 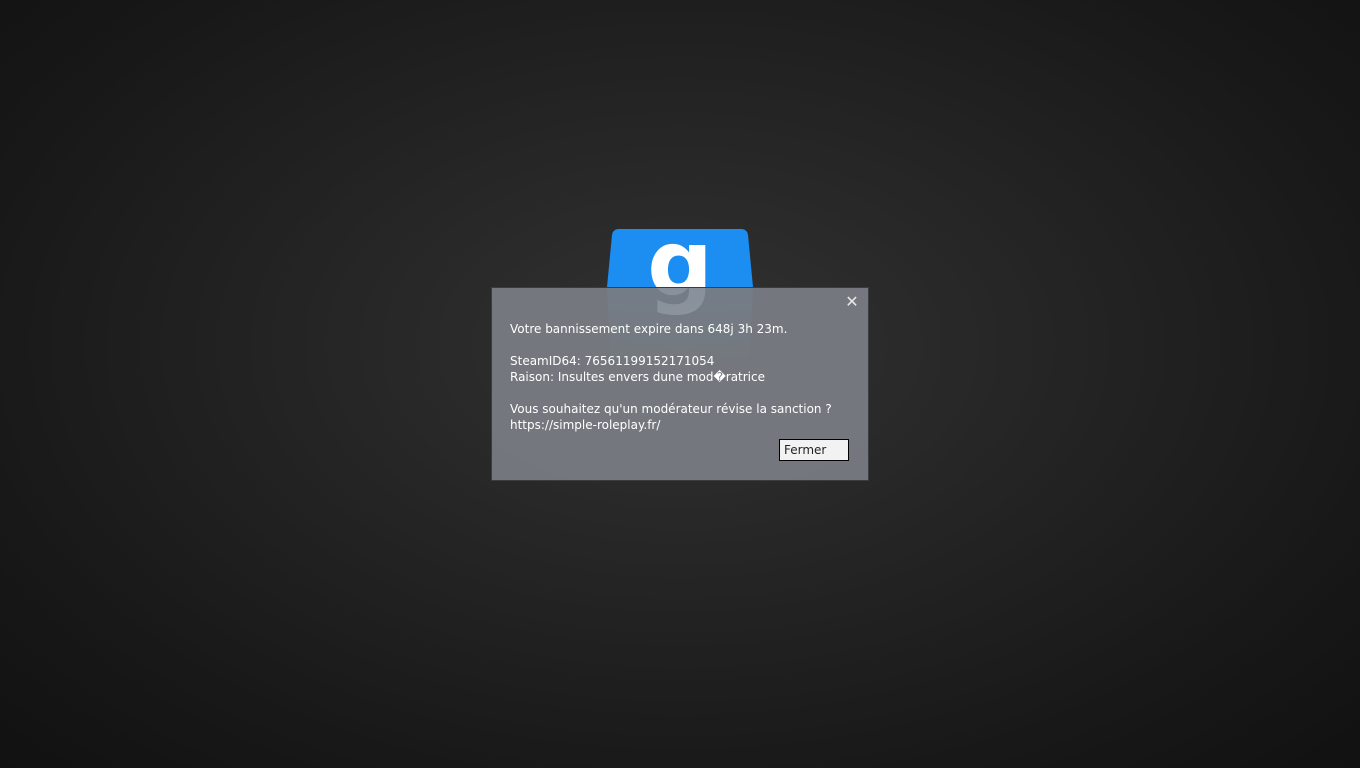 What do you see at coordinates (612, 361) in the screenshot?
I see `steamid-text: SteamID64: 76561199152171054` at bounding box center [612, 361].